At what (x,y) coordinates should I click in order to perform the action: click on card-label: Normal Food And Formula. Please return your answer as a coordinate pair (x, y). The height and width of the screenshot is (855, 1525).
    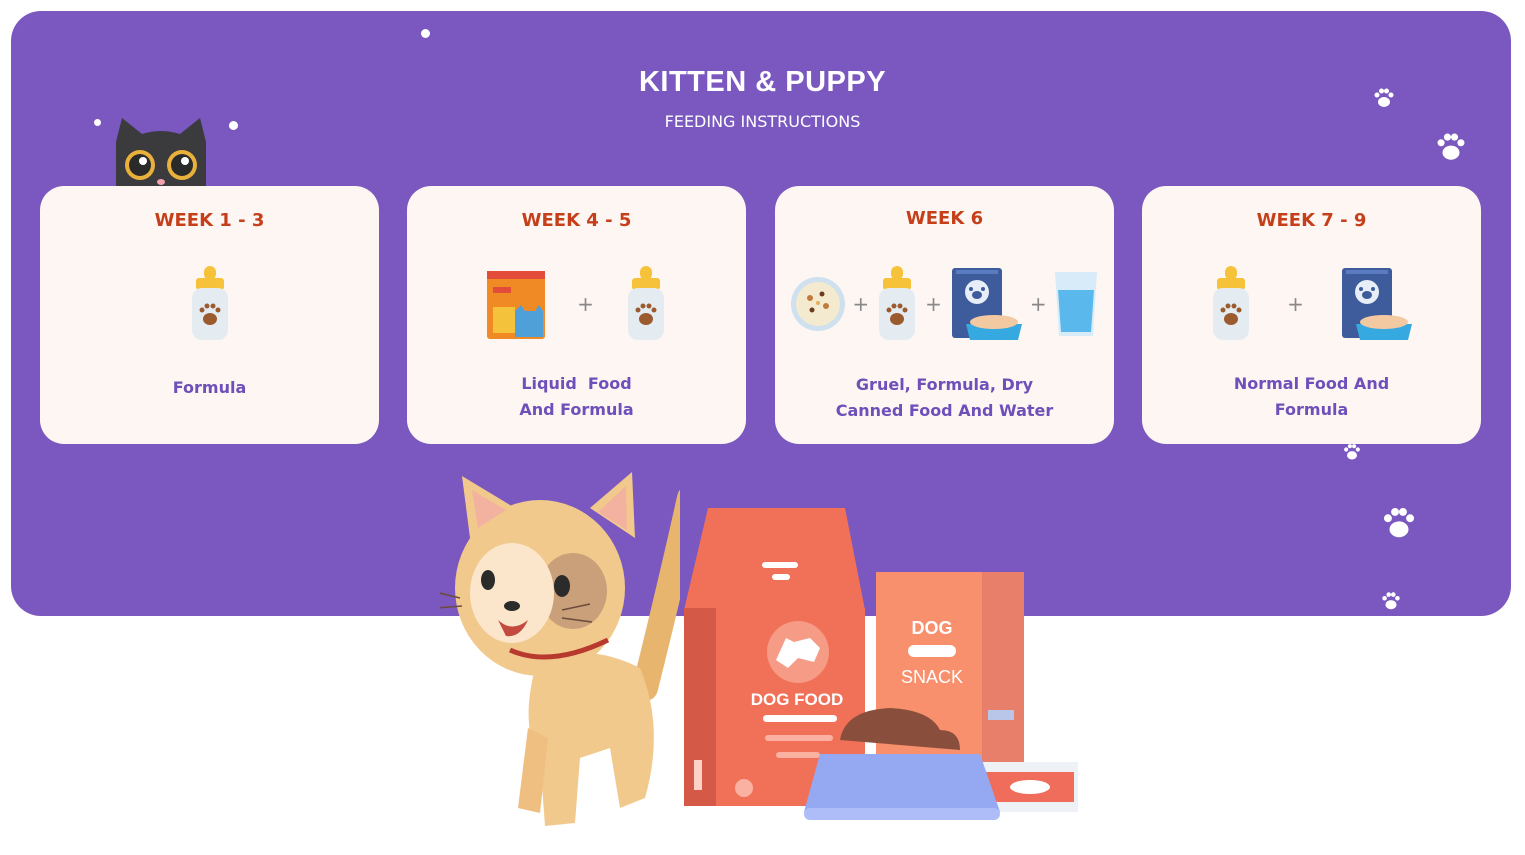
    Looking at the image, I should click on (1311, 397).